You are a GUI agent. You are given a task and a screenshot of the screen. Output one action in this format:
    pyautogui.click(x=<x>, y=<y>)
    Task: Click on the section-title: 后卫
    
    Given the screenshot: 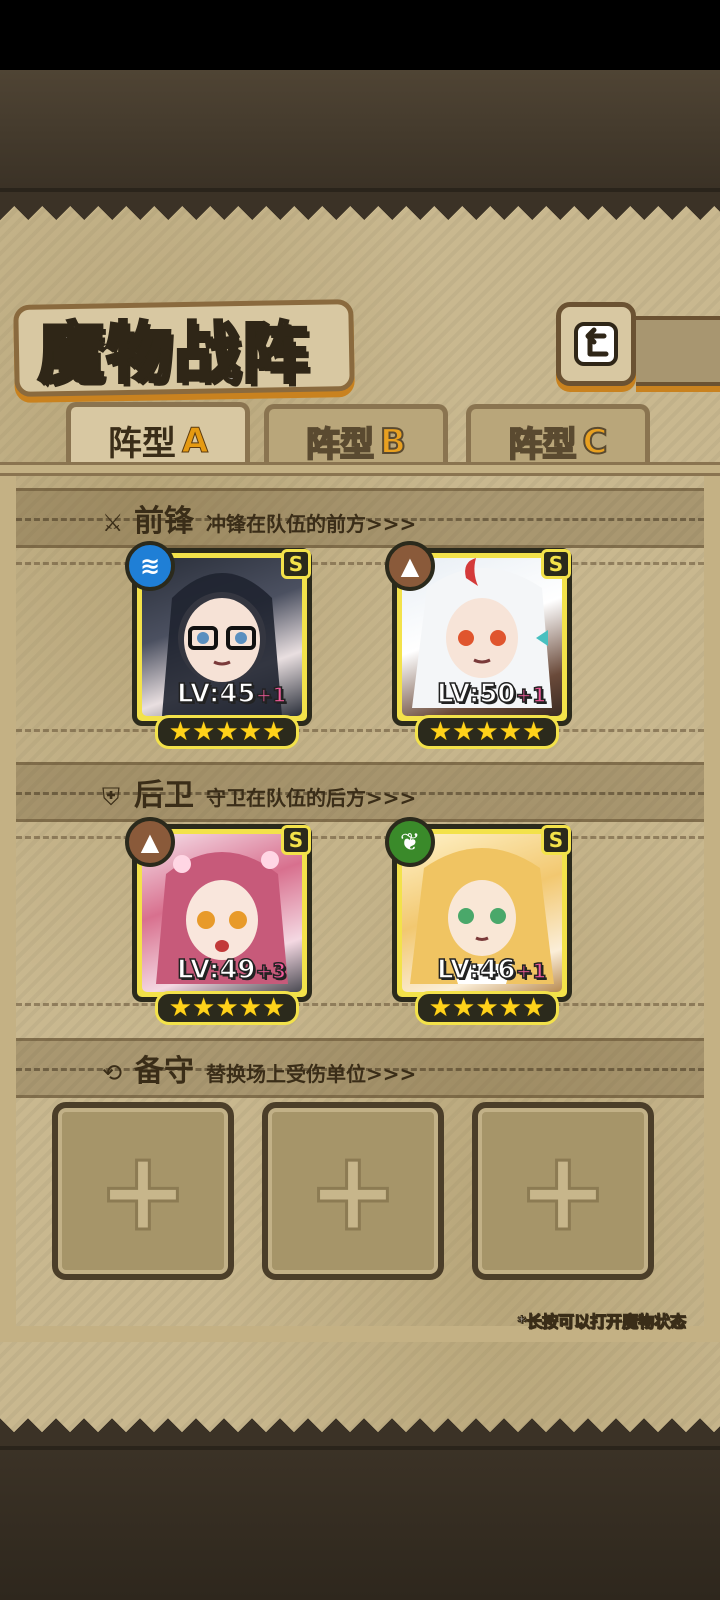 What is the action you would take?
    pyautogui.click(x=164, y=795)
    